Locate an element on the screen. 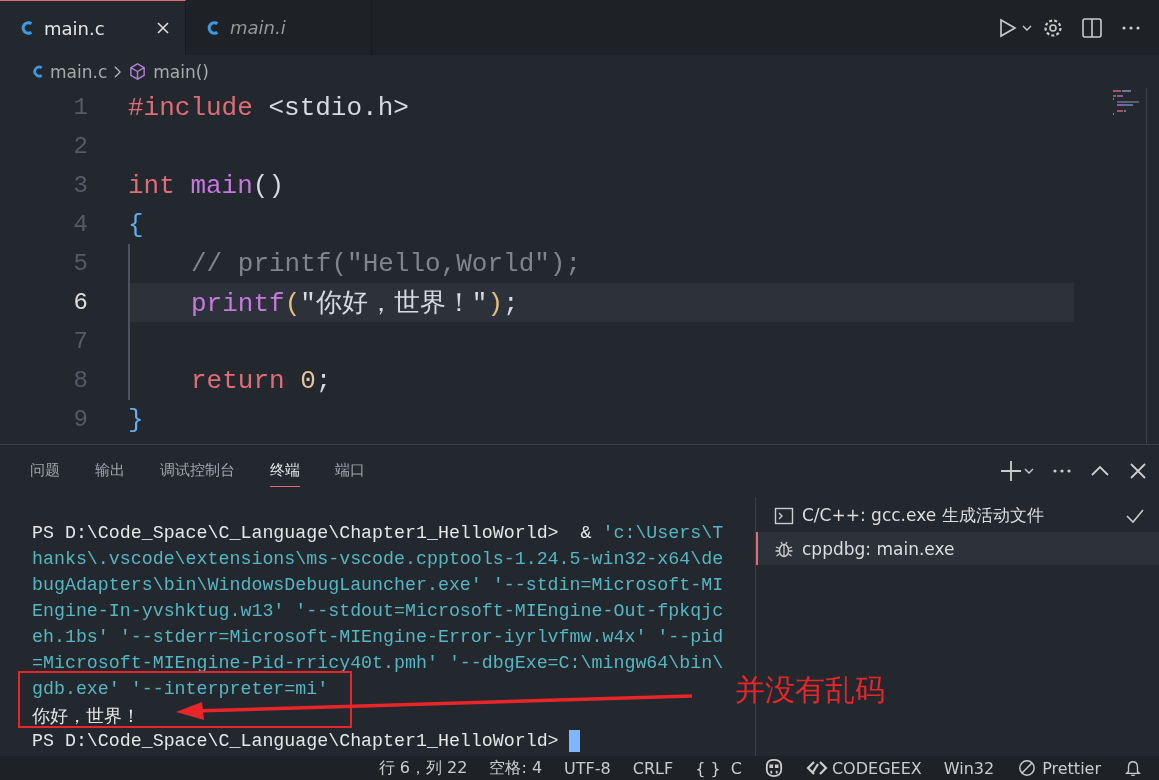  terminal-list-item: C/C++: gcc.exe 生成活动文件 is located at coordinates (957, 515).